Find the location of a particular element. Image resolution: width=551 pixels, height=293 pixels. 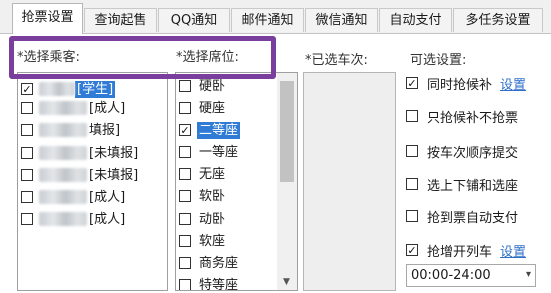

seat-list-scrollbar: ▼ is located at coordinates (287, 181).